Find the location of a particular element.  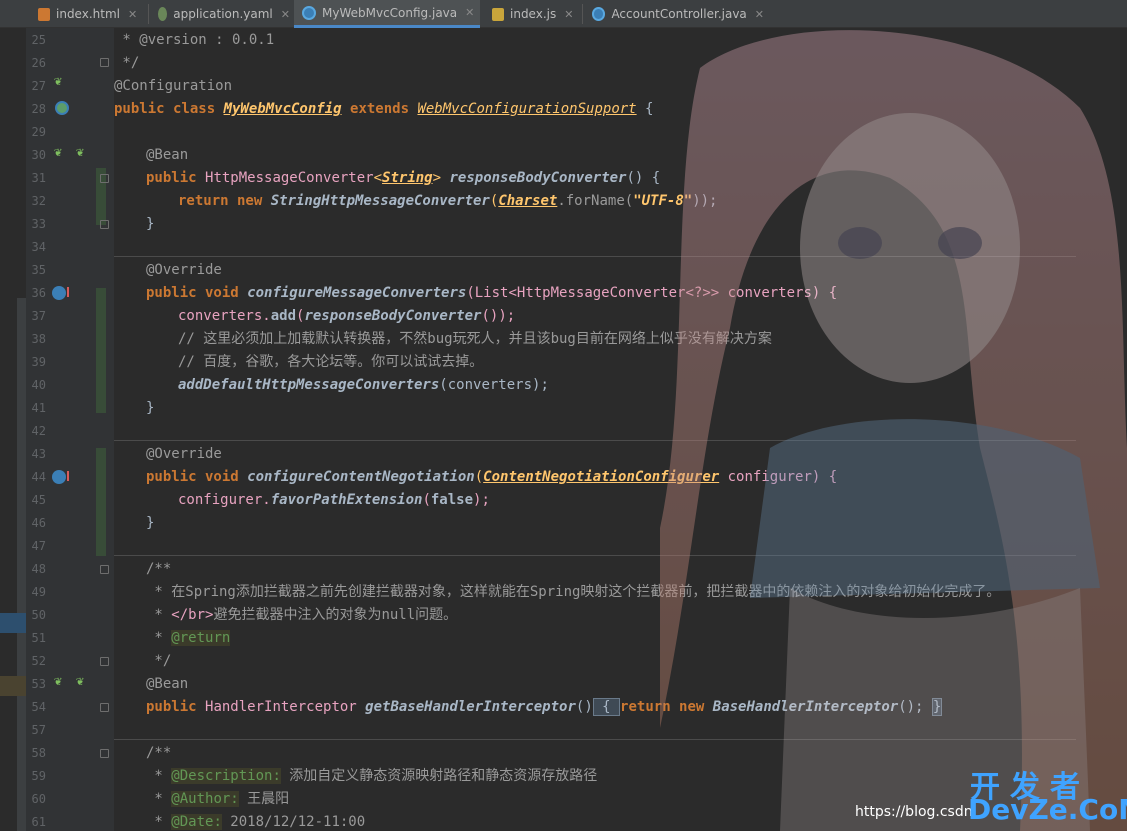

code-line: @Configuration is located at coordinates (173, 86).